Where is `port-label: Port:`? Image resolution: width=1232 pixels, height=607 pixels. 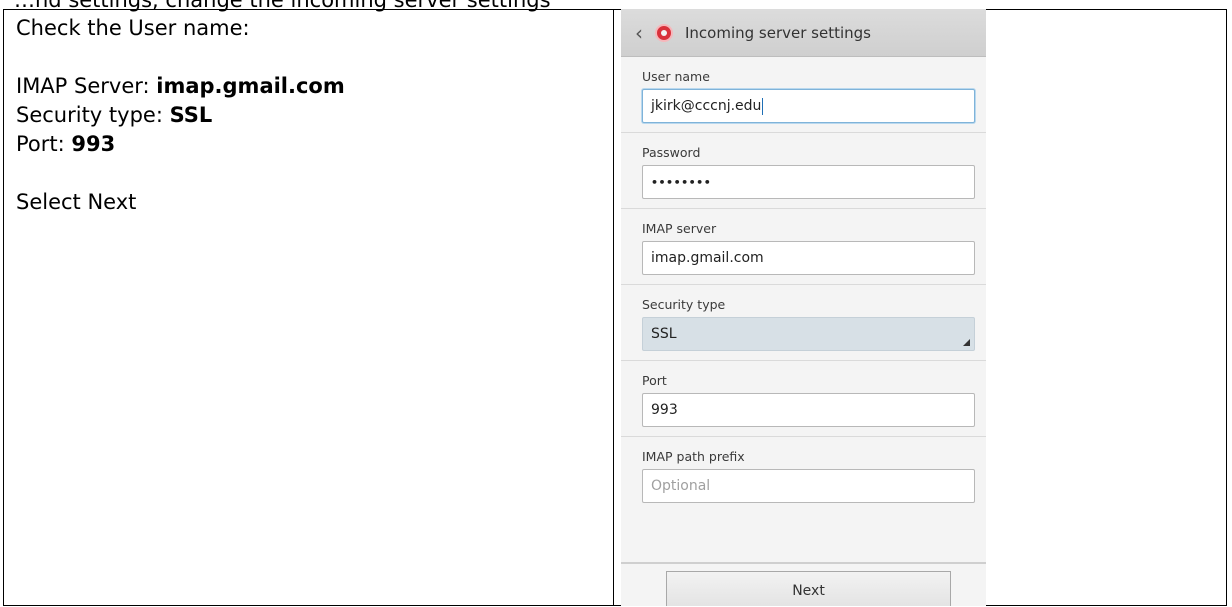
port-label: Port: is located at coordinates (44, 144).